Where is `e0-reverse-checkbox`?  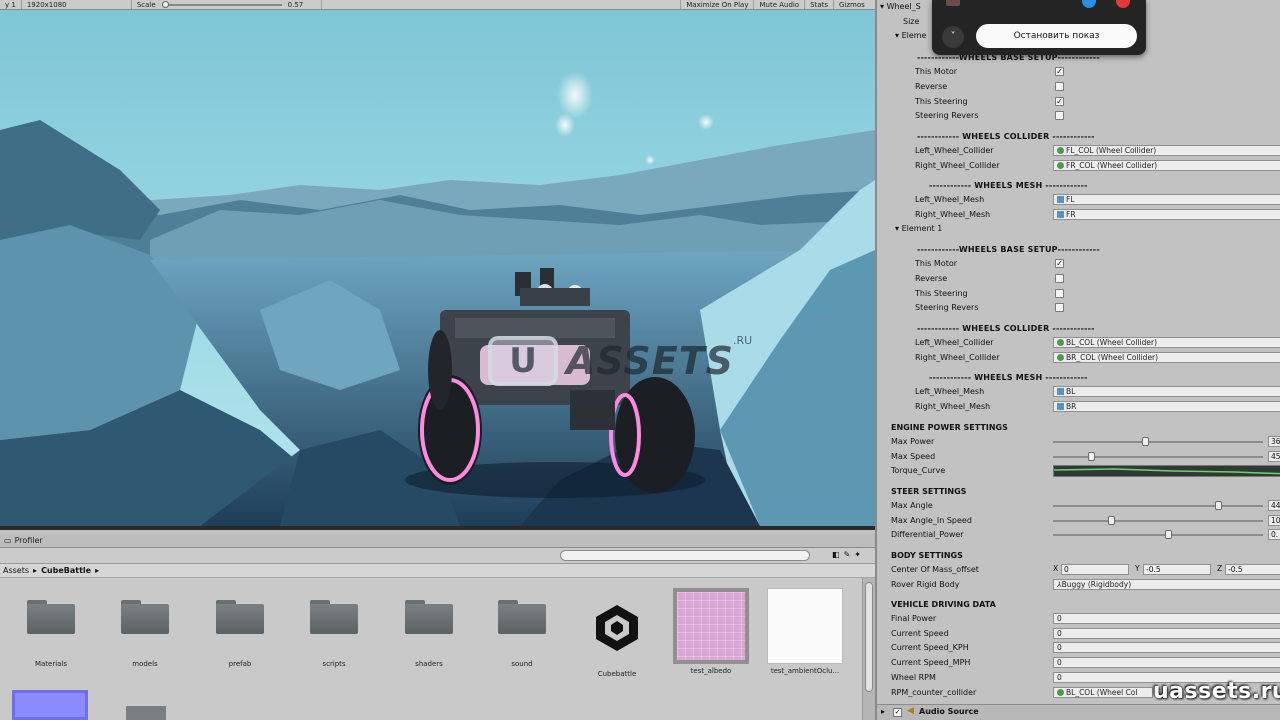
e0-reverse-checkbox is located at coordinates (1059, 86).